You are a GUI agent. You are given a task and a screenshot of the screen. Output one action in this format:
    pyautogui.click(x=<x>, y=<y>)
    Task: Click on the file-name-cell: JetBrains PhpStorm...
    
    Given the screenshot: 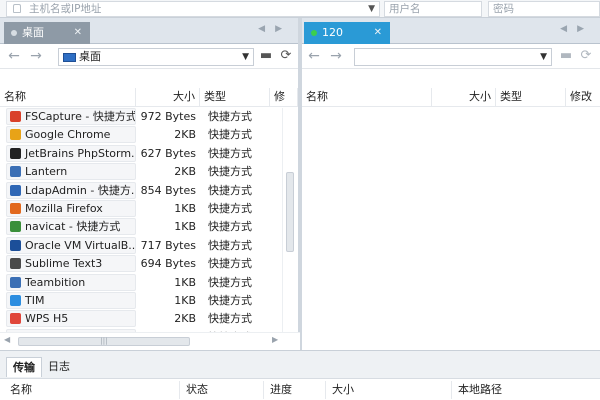 What is the action you would take?
    pyautogui.click(x=71, y=153)
    